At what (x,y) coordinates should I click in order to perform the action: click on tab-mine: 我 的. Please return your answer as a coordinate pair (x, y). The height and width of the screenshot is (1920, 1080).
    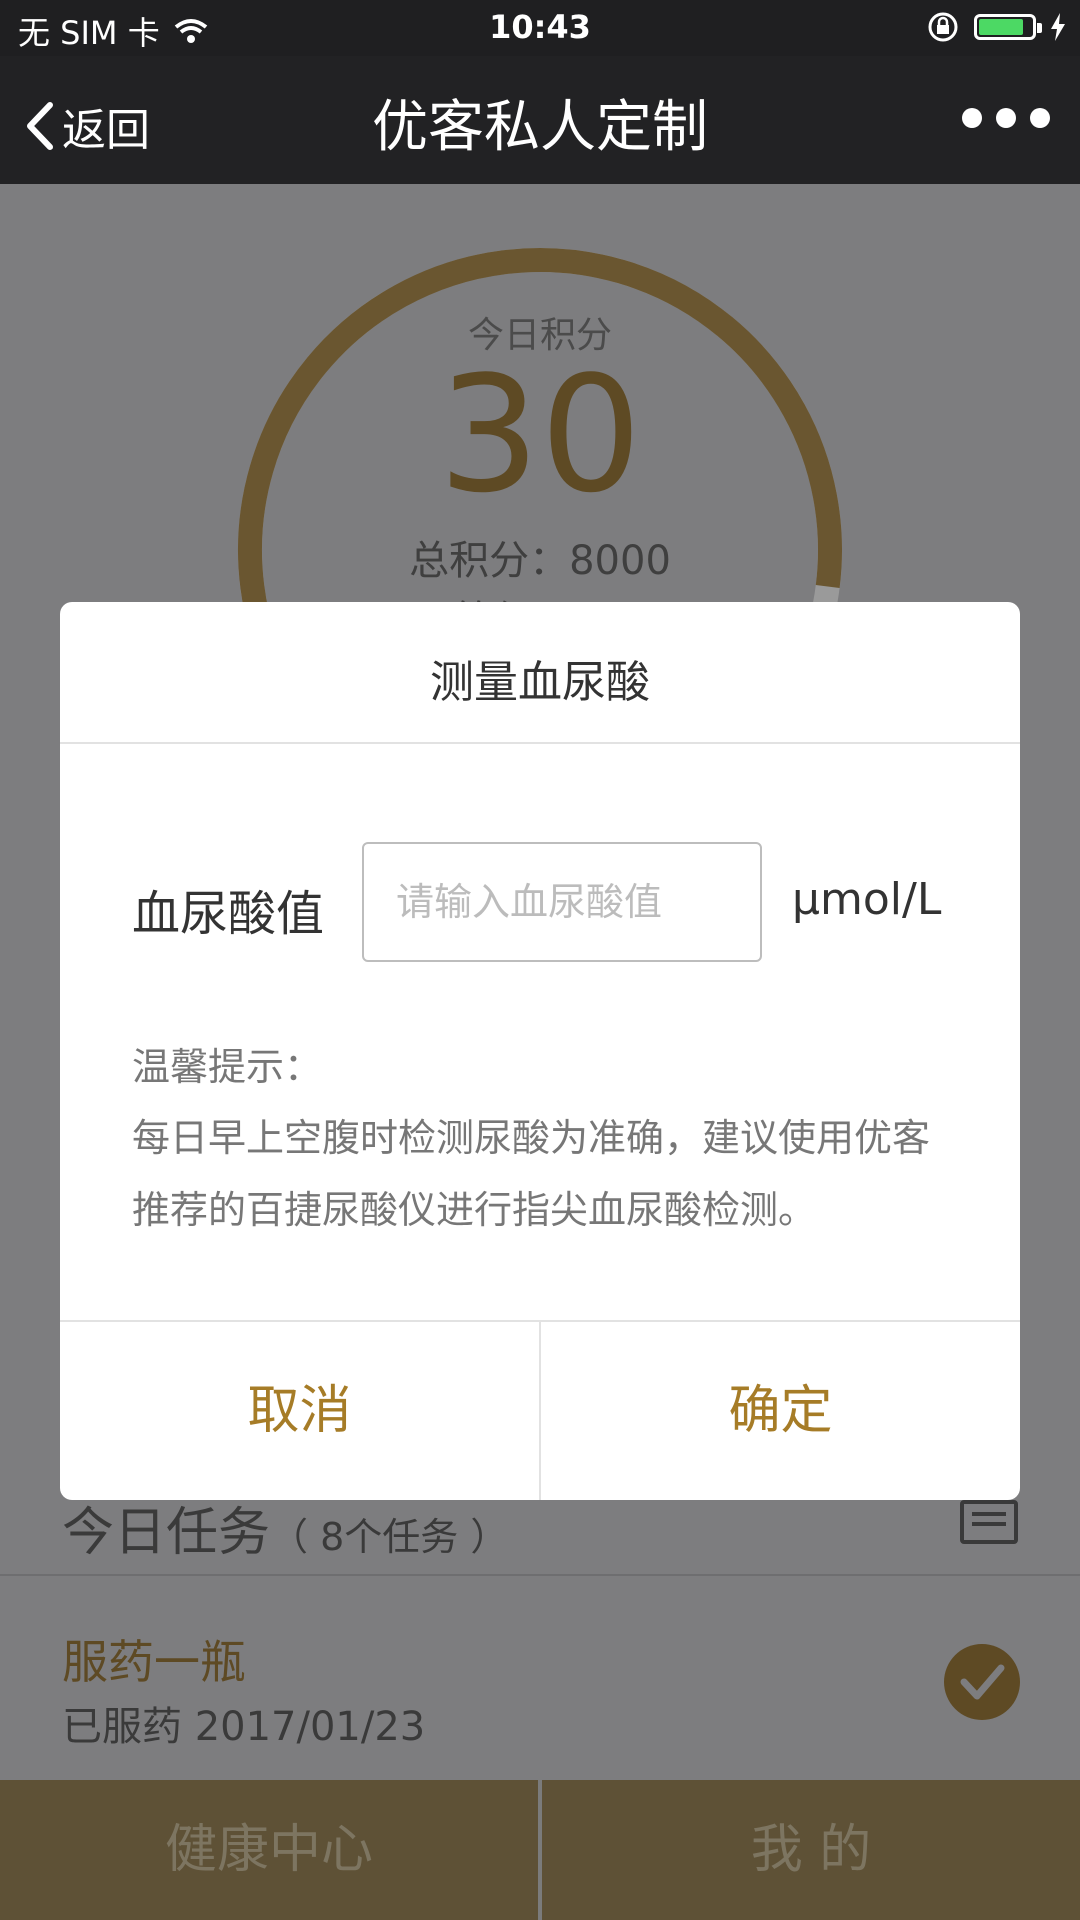
    Looking at the image, I should click on (811, 1850).